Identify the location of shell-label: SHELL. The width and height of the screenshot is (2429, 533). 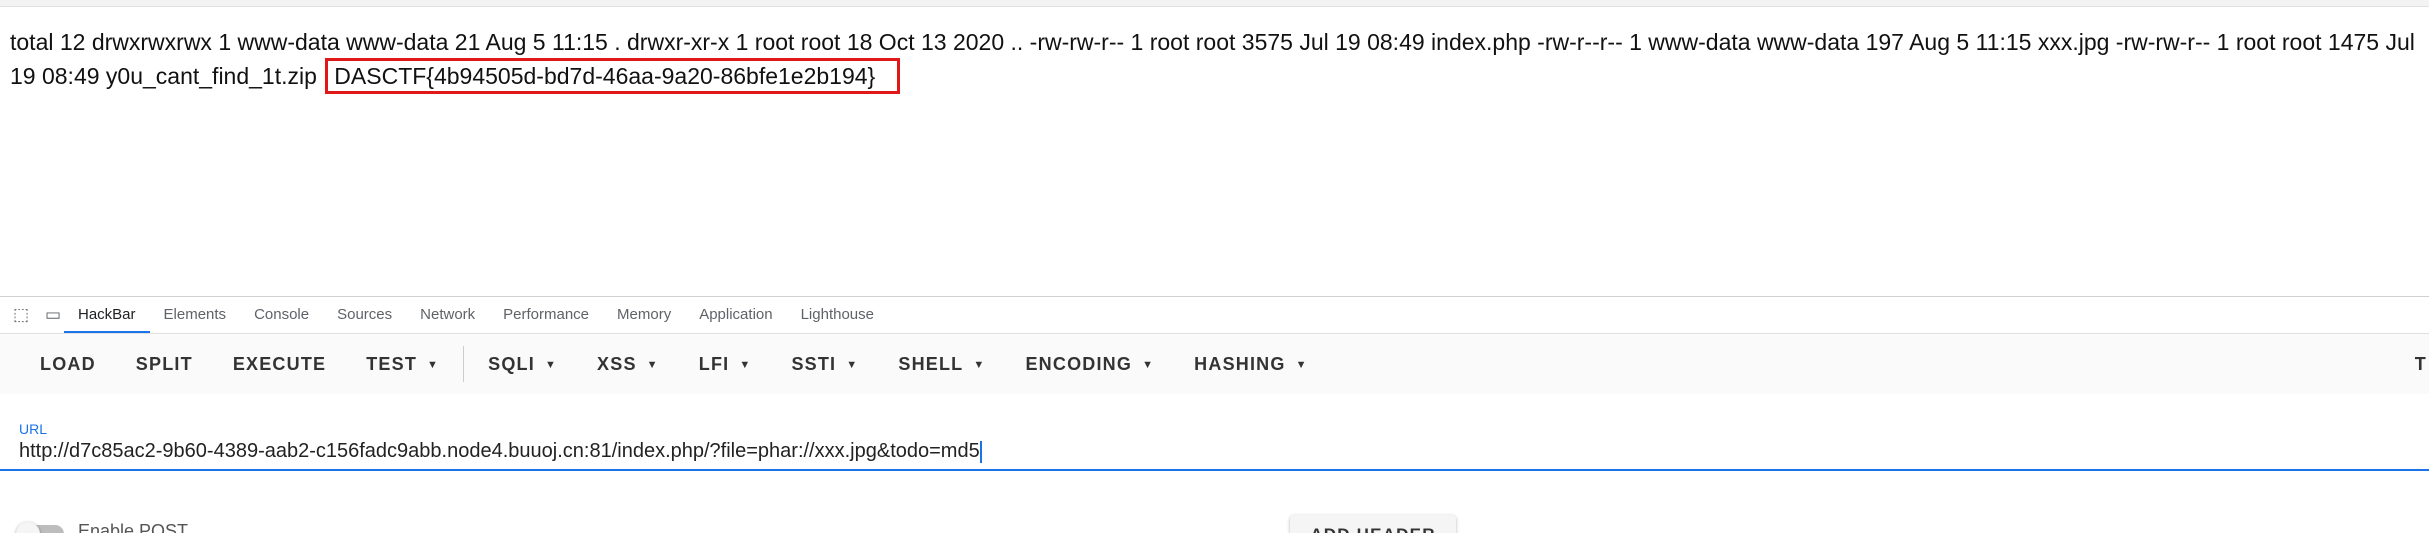
(931, 364).